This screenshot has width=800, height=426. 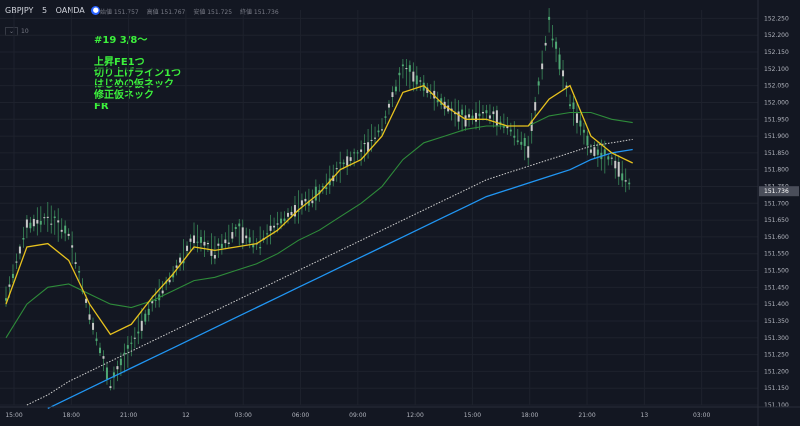 What do you see at coordinates (776, 237) in the screenshot?
I see `y-tick-label: 151.600` at bounding box center [776, 237].